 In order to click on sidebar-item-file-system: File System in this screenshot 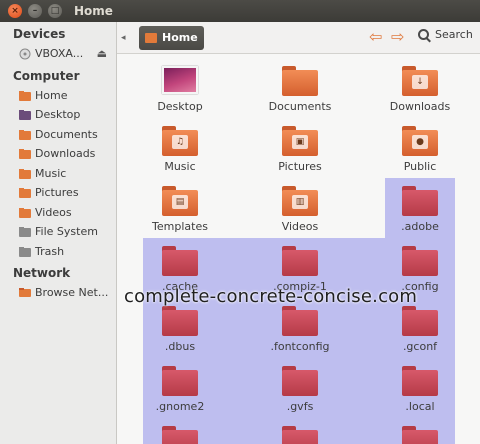, I will do `click(58, 232)`.